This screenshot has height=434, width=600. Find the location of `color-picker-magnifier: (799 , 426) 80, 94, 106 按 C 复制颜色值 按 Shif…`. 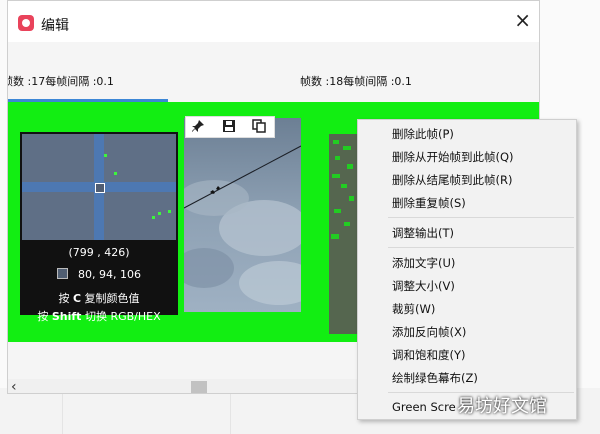

color-picker-magnifier: (799 , 426) 80, 94, 106 按 C 复制颜色值 按 Shif… is located at coordinates (99, 227).